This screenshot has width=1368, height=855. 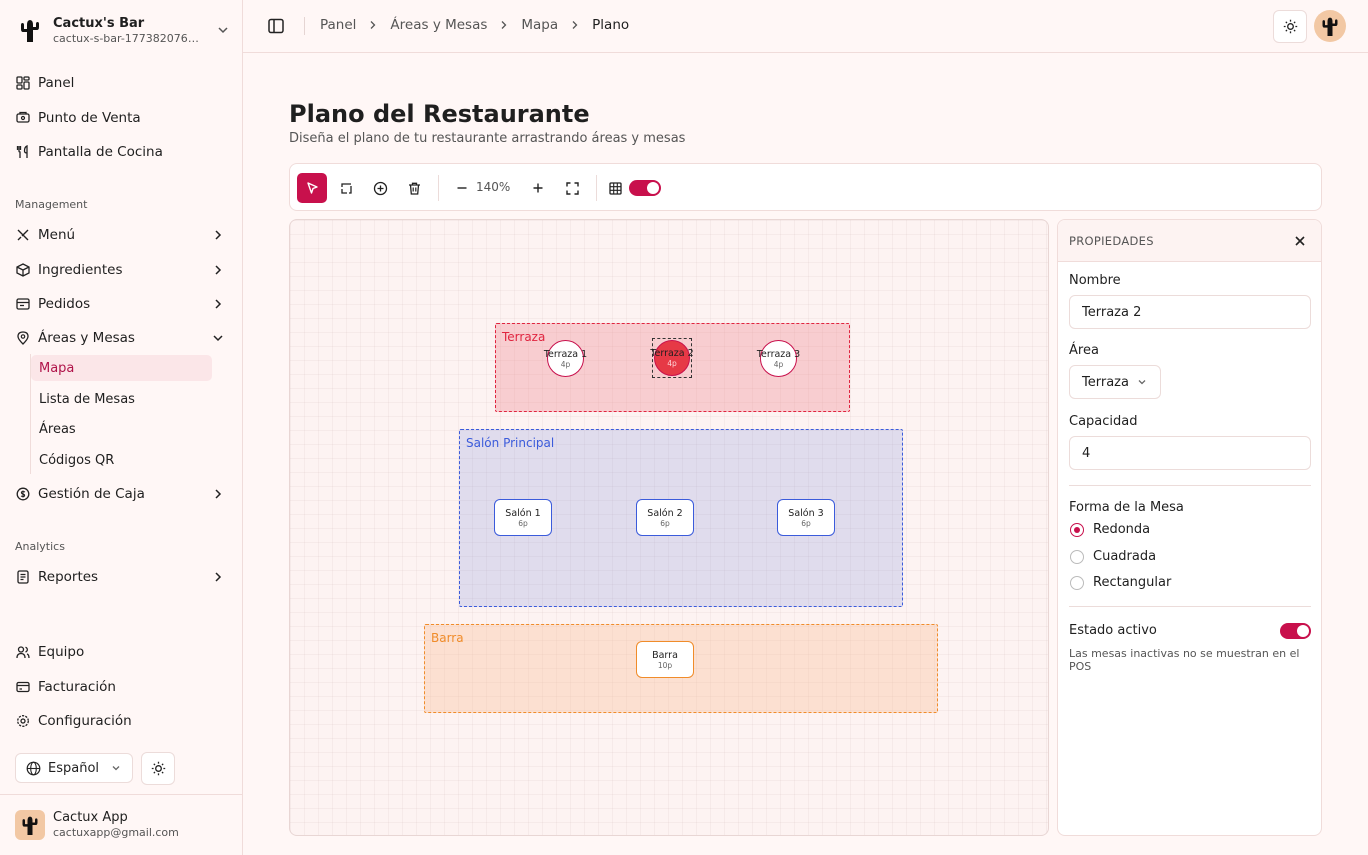 What do you see at coordinates (572, 188) in the screenshot?
I see `fit-screen-button` at bounding box center [572, 188].